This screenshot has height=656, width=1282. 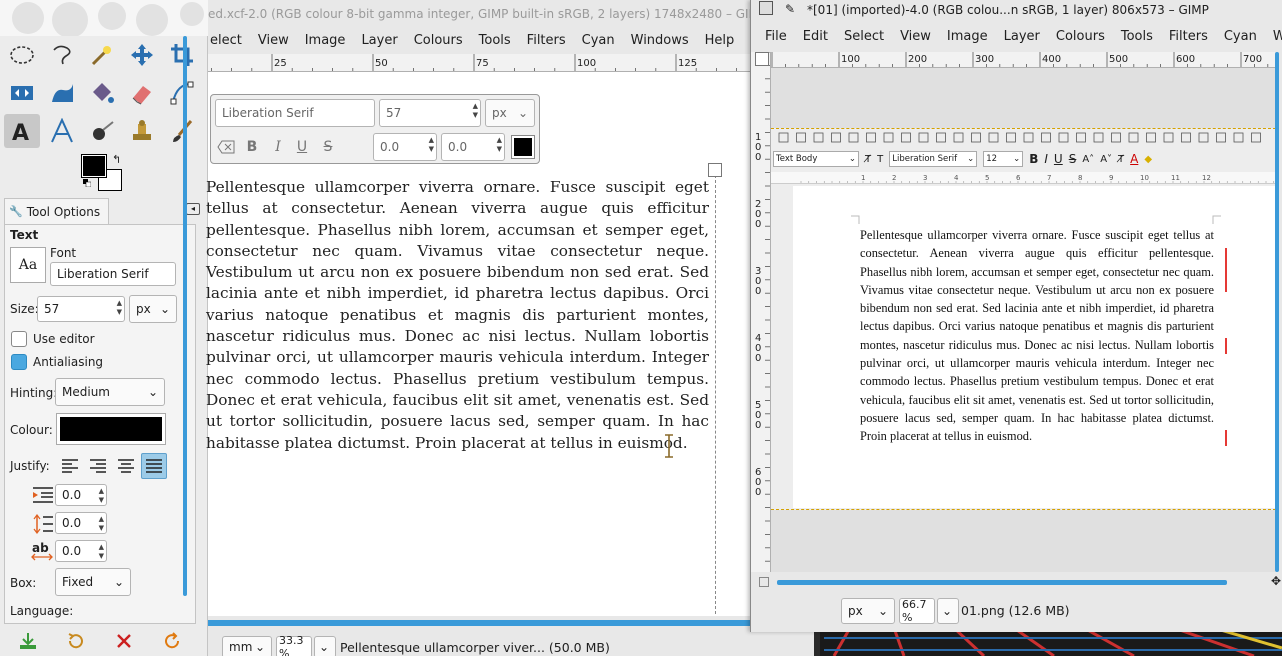 What do you see at coordinates (81, 523) in the screenshot?
I see `line-spacing-spinbutton: 0.0 ▲ ▼` at bounding box center [81, 523].